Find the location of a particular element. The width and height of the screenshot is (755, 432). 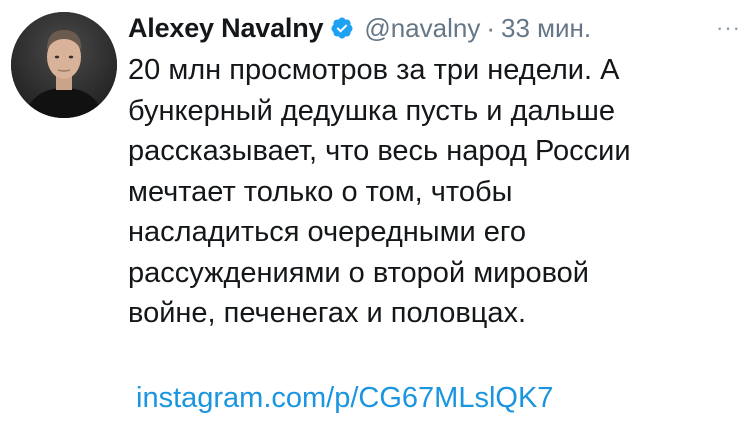

tweet-text-line: войне, печенегах и половцах. is located at coordinates (327, 313).